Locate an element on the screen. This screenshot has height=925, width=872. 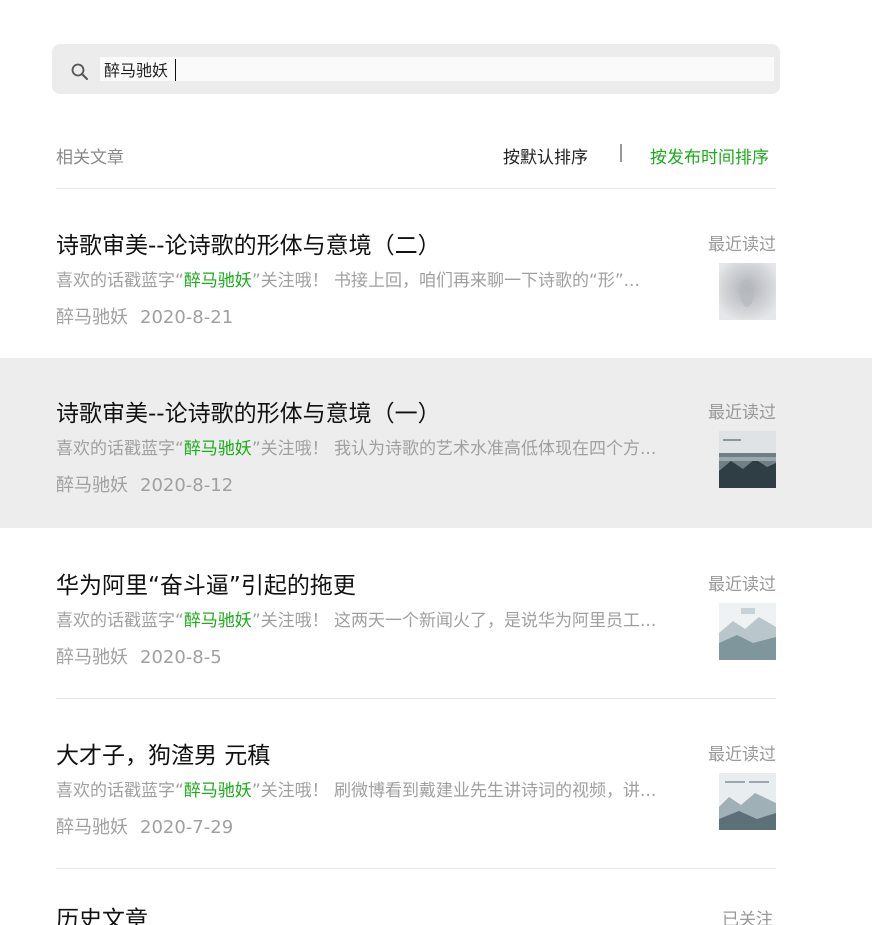
article-meta: 醉马驰妖 2020-8-21 is located at coordinates (144, 316).